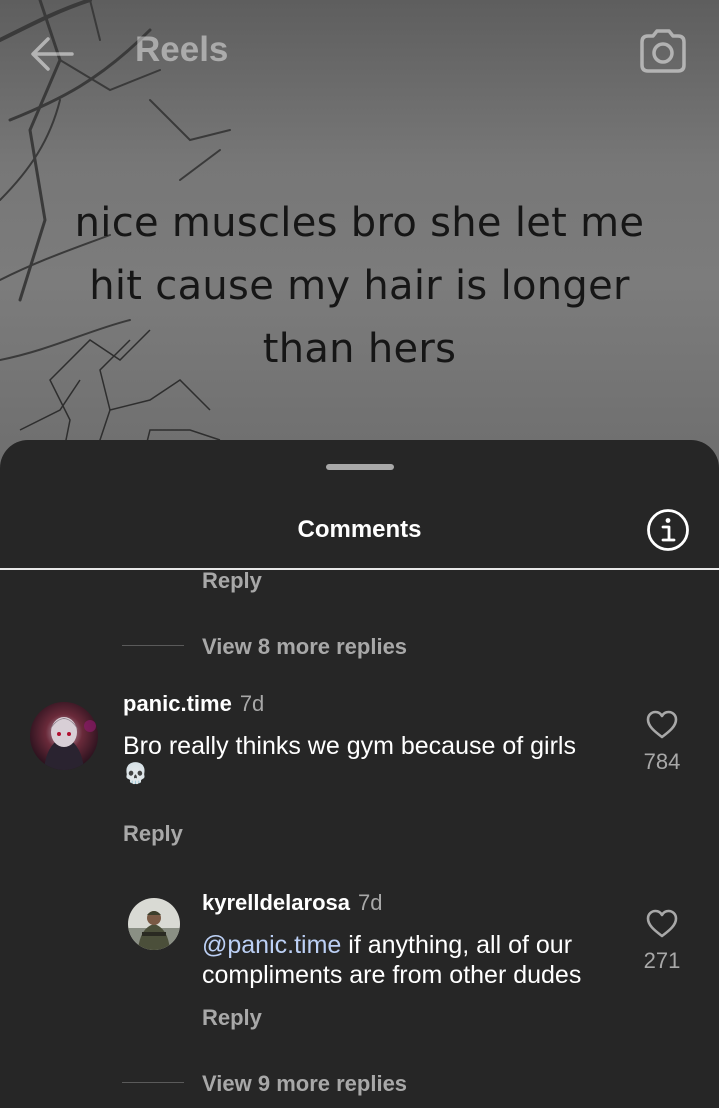 The width and height of the screenshot is (719, 1108). What do you see at coordinates (360, 467) in the screenshot?
I see `drag-handle` at bounding box center [360, 467].